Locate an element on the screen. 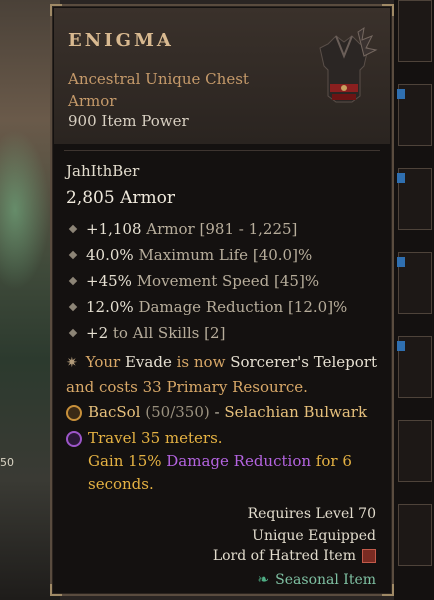 The width and height of the screenshot is (434, 600). unique-star-icon: ✷ is located at coordinates (72, 363).